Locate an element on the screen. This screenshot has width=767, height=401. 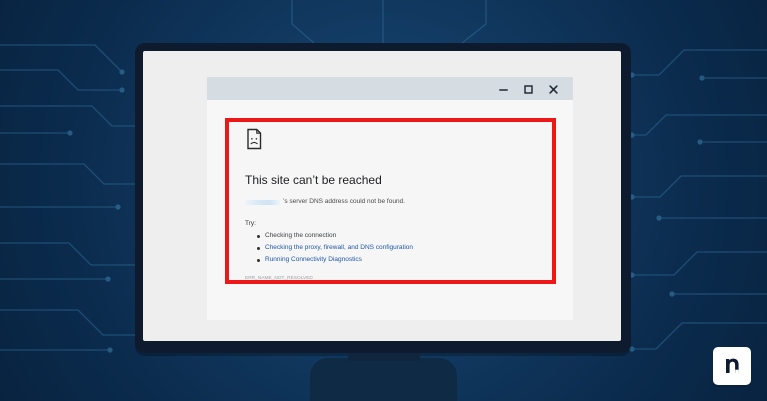
window-controls is located at coordinates (528, 89).